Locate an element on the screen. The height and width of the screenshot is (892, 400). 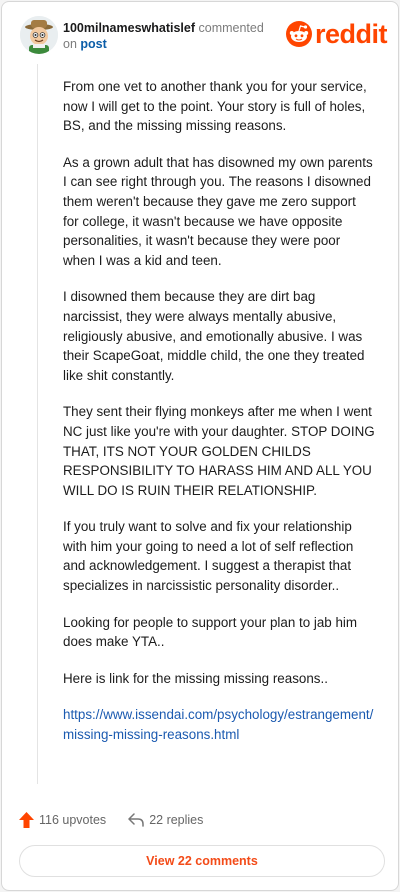
avatar is located at coordinates (39, 35).